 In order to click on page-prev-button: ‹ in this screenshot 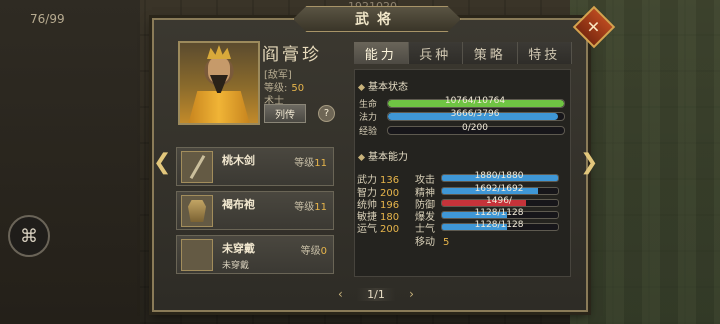, I will do `click(340, 294)`.